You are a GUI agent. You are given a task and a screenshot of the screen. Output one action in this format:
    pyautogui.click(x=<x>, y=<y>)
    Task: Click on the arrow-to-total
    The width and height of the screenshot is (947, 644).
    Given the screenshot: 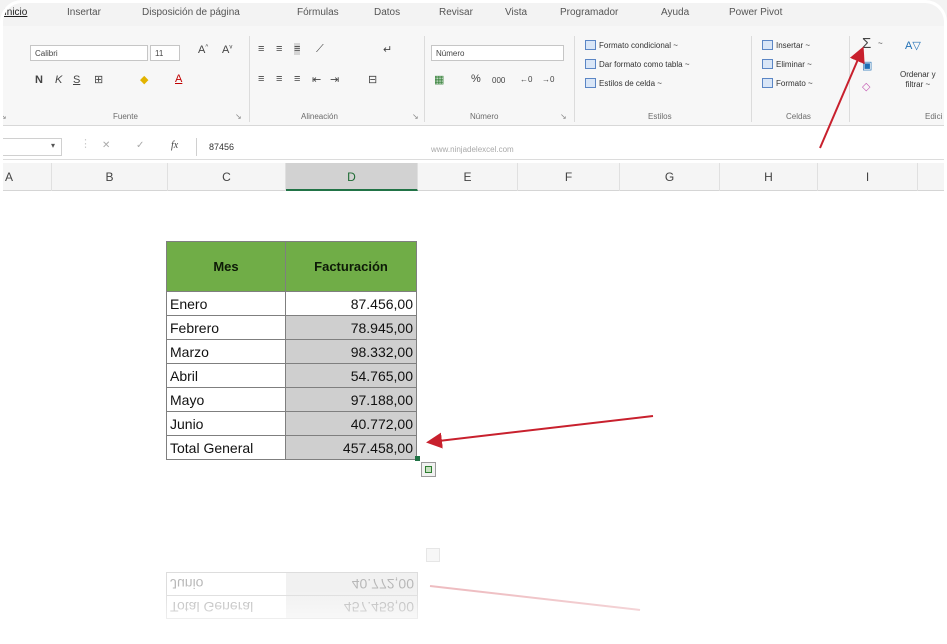 What is the action you would take?
    pyautogui.click(x=540, y=432)
    